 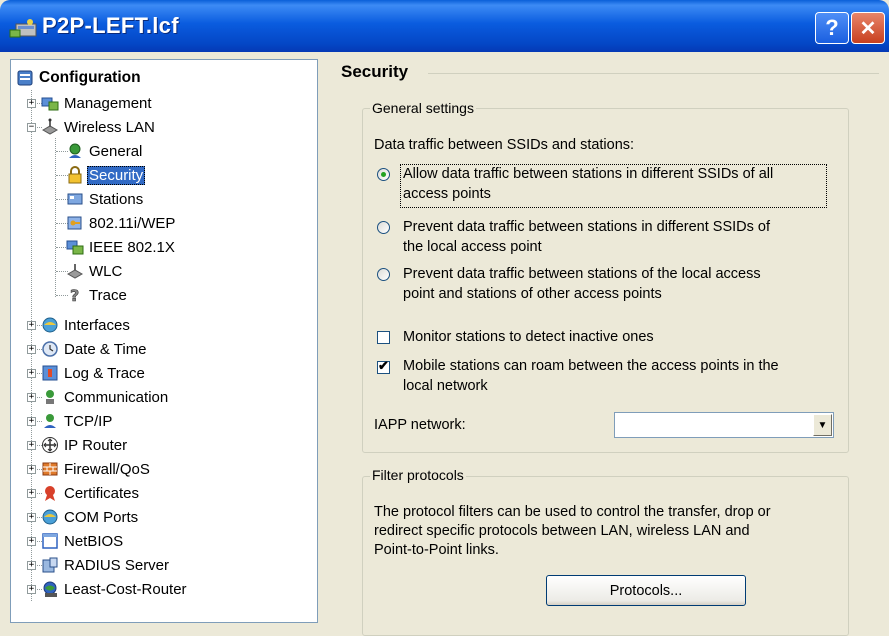 What do you see at coordinates (161, 78) in the screenshot?
I see `tree-root: Configuration` at bounding box center [161, 78].